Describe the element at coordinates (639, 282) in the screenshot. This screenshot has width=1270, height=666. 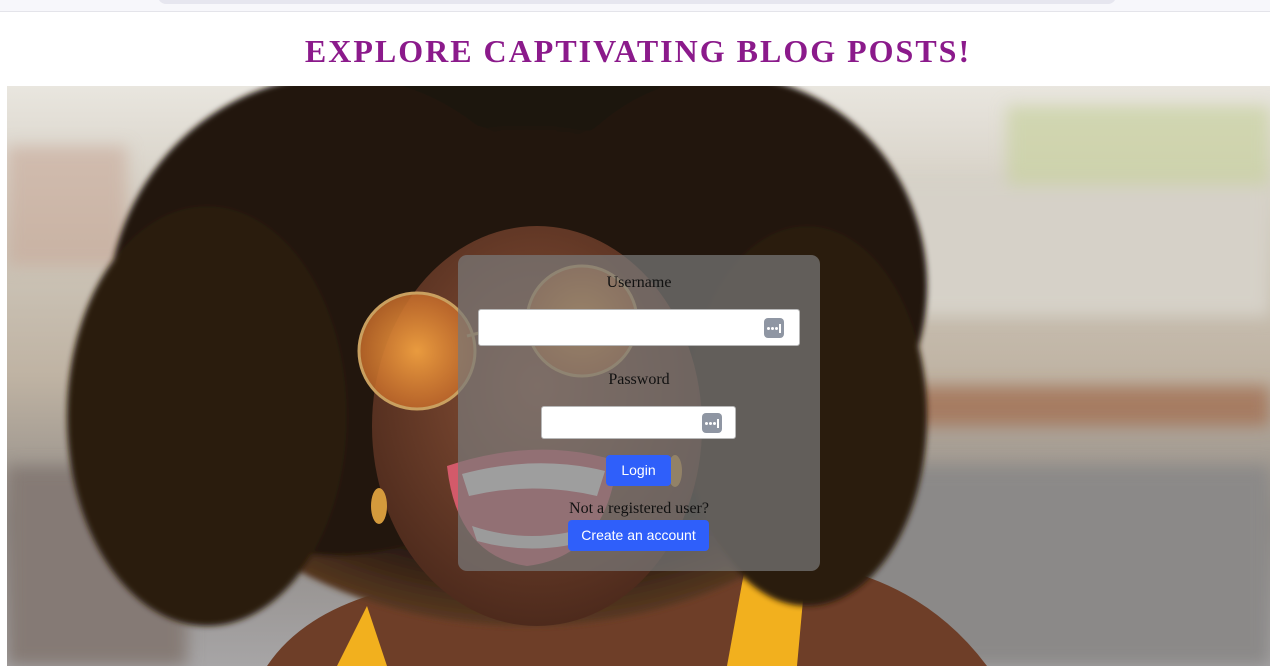
I see `username-label: Username` at that location.